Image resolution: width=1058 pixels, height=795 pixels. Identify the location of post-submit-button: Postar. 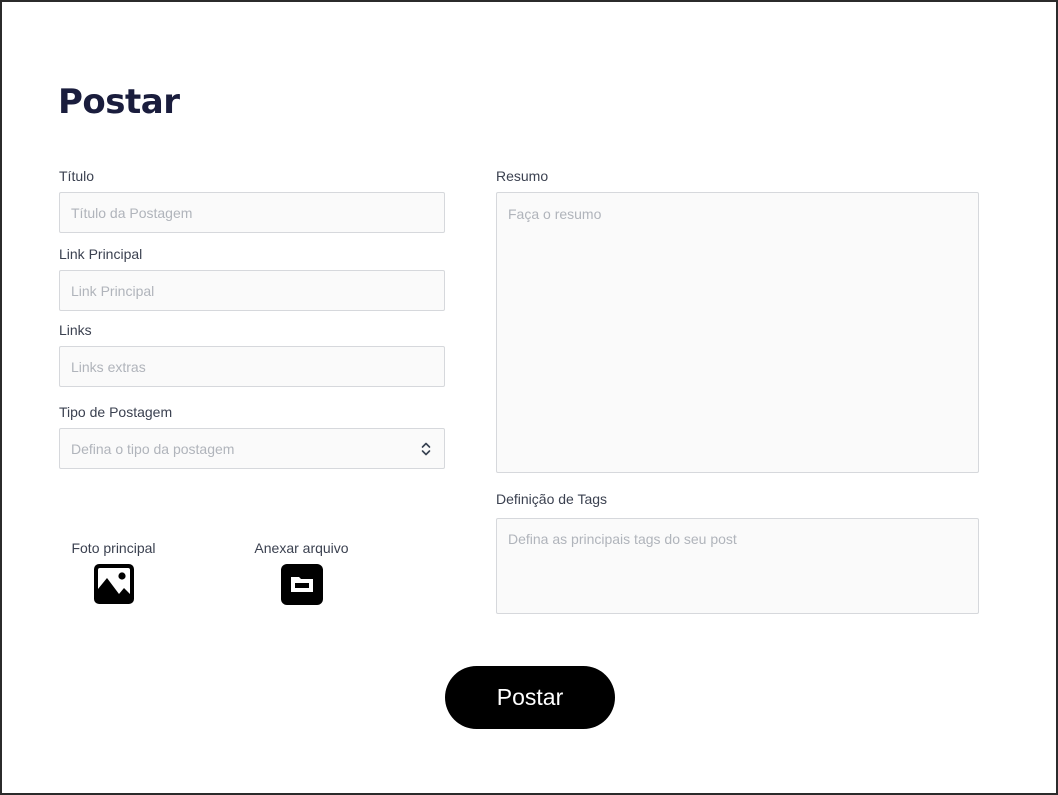
(530, 697).